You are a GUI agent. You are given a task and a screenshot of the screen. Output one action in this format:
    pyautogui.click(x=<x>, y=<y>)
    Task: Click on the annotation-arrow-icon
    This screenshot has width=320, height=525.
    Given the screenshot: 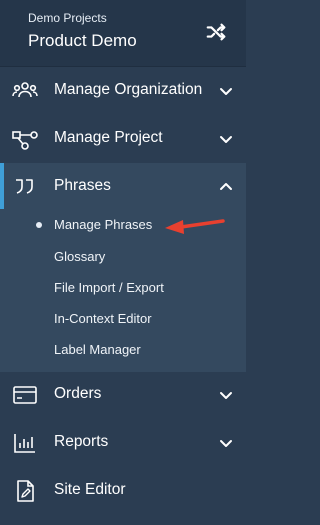 What is the action you would take?
    pyautogui.click(x=195, y=226)
    